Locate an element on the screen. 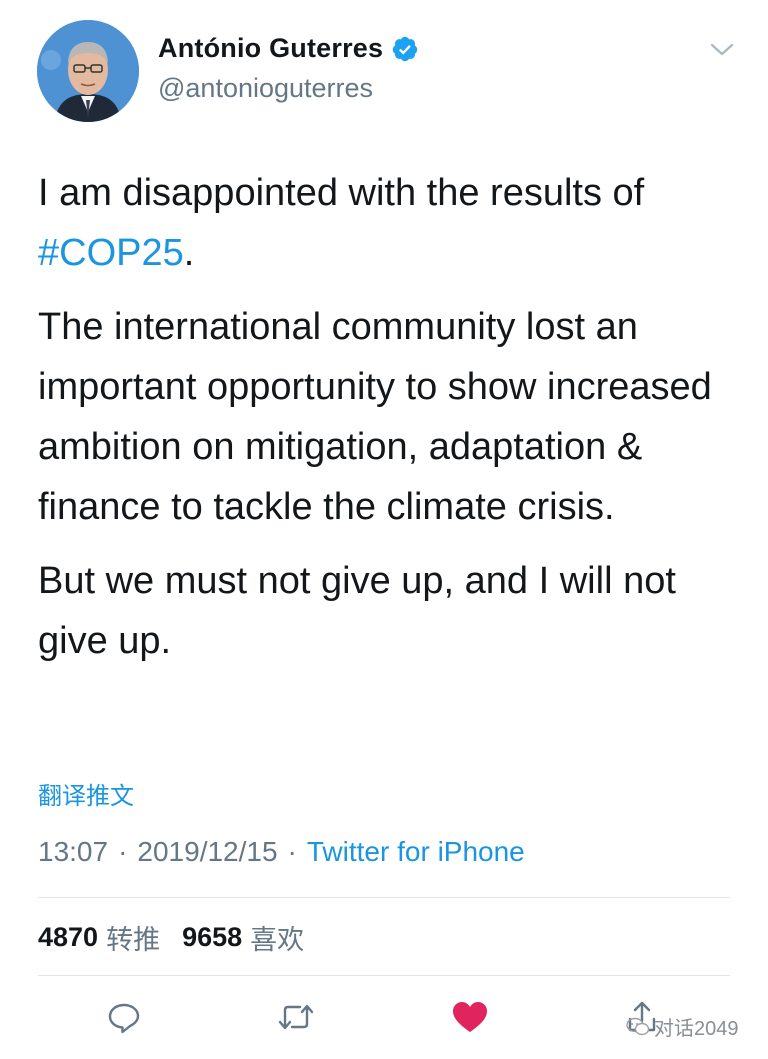  heart-icon is located at coordinates (470, 1017).